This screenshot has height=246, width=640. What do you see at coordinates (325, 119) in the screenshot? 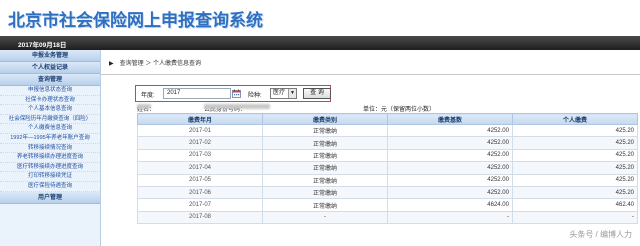
I see `col-header-category: 缴费类别` at bounding box center [325, 119].